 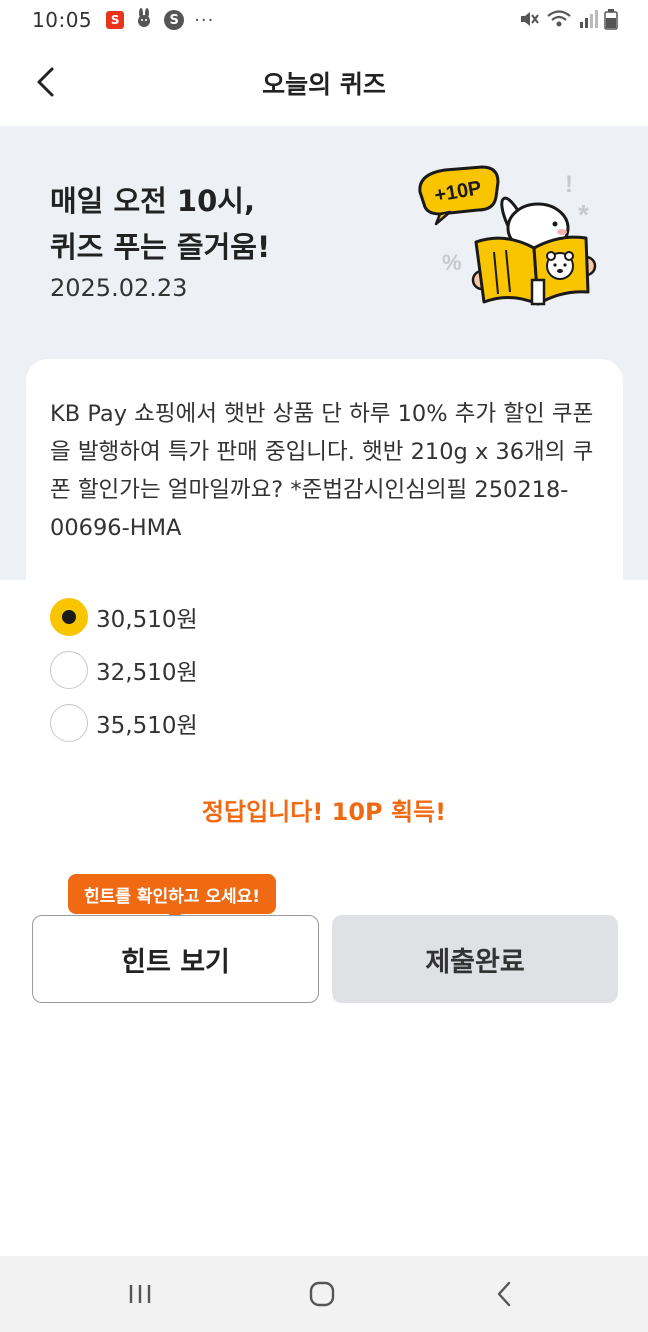 I want to click on battery-icon, so click(x=611, y=21).